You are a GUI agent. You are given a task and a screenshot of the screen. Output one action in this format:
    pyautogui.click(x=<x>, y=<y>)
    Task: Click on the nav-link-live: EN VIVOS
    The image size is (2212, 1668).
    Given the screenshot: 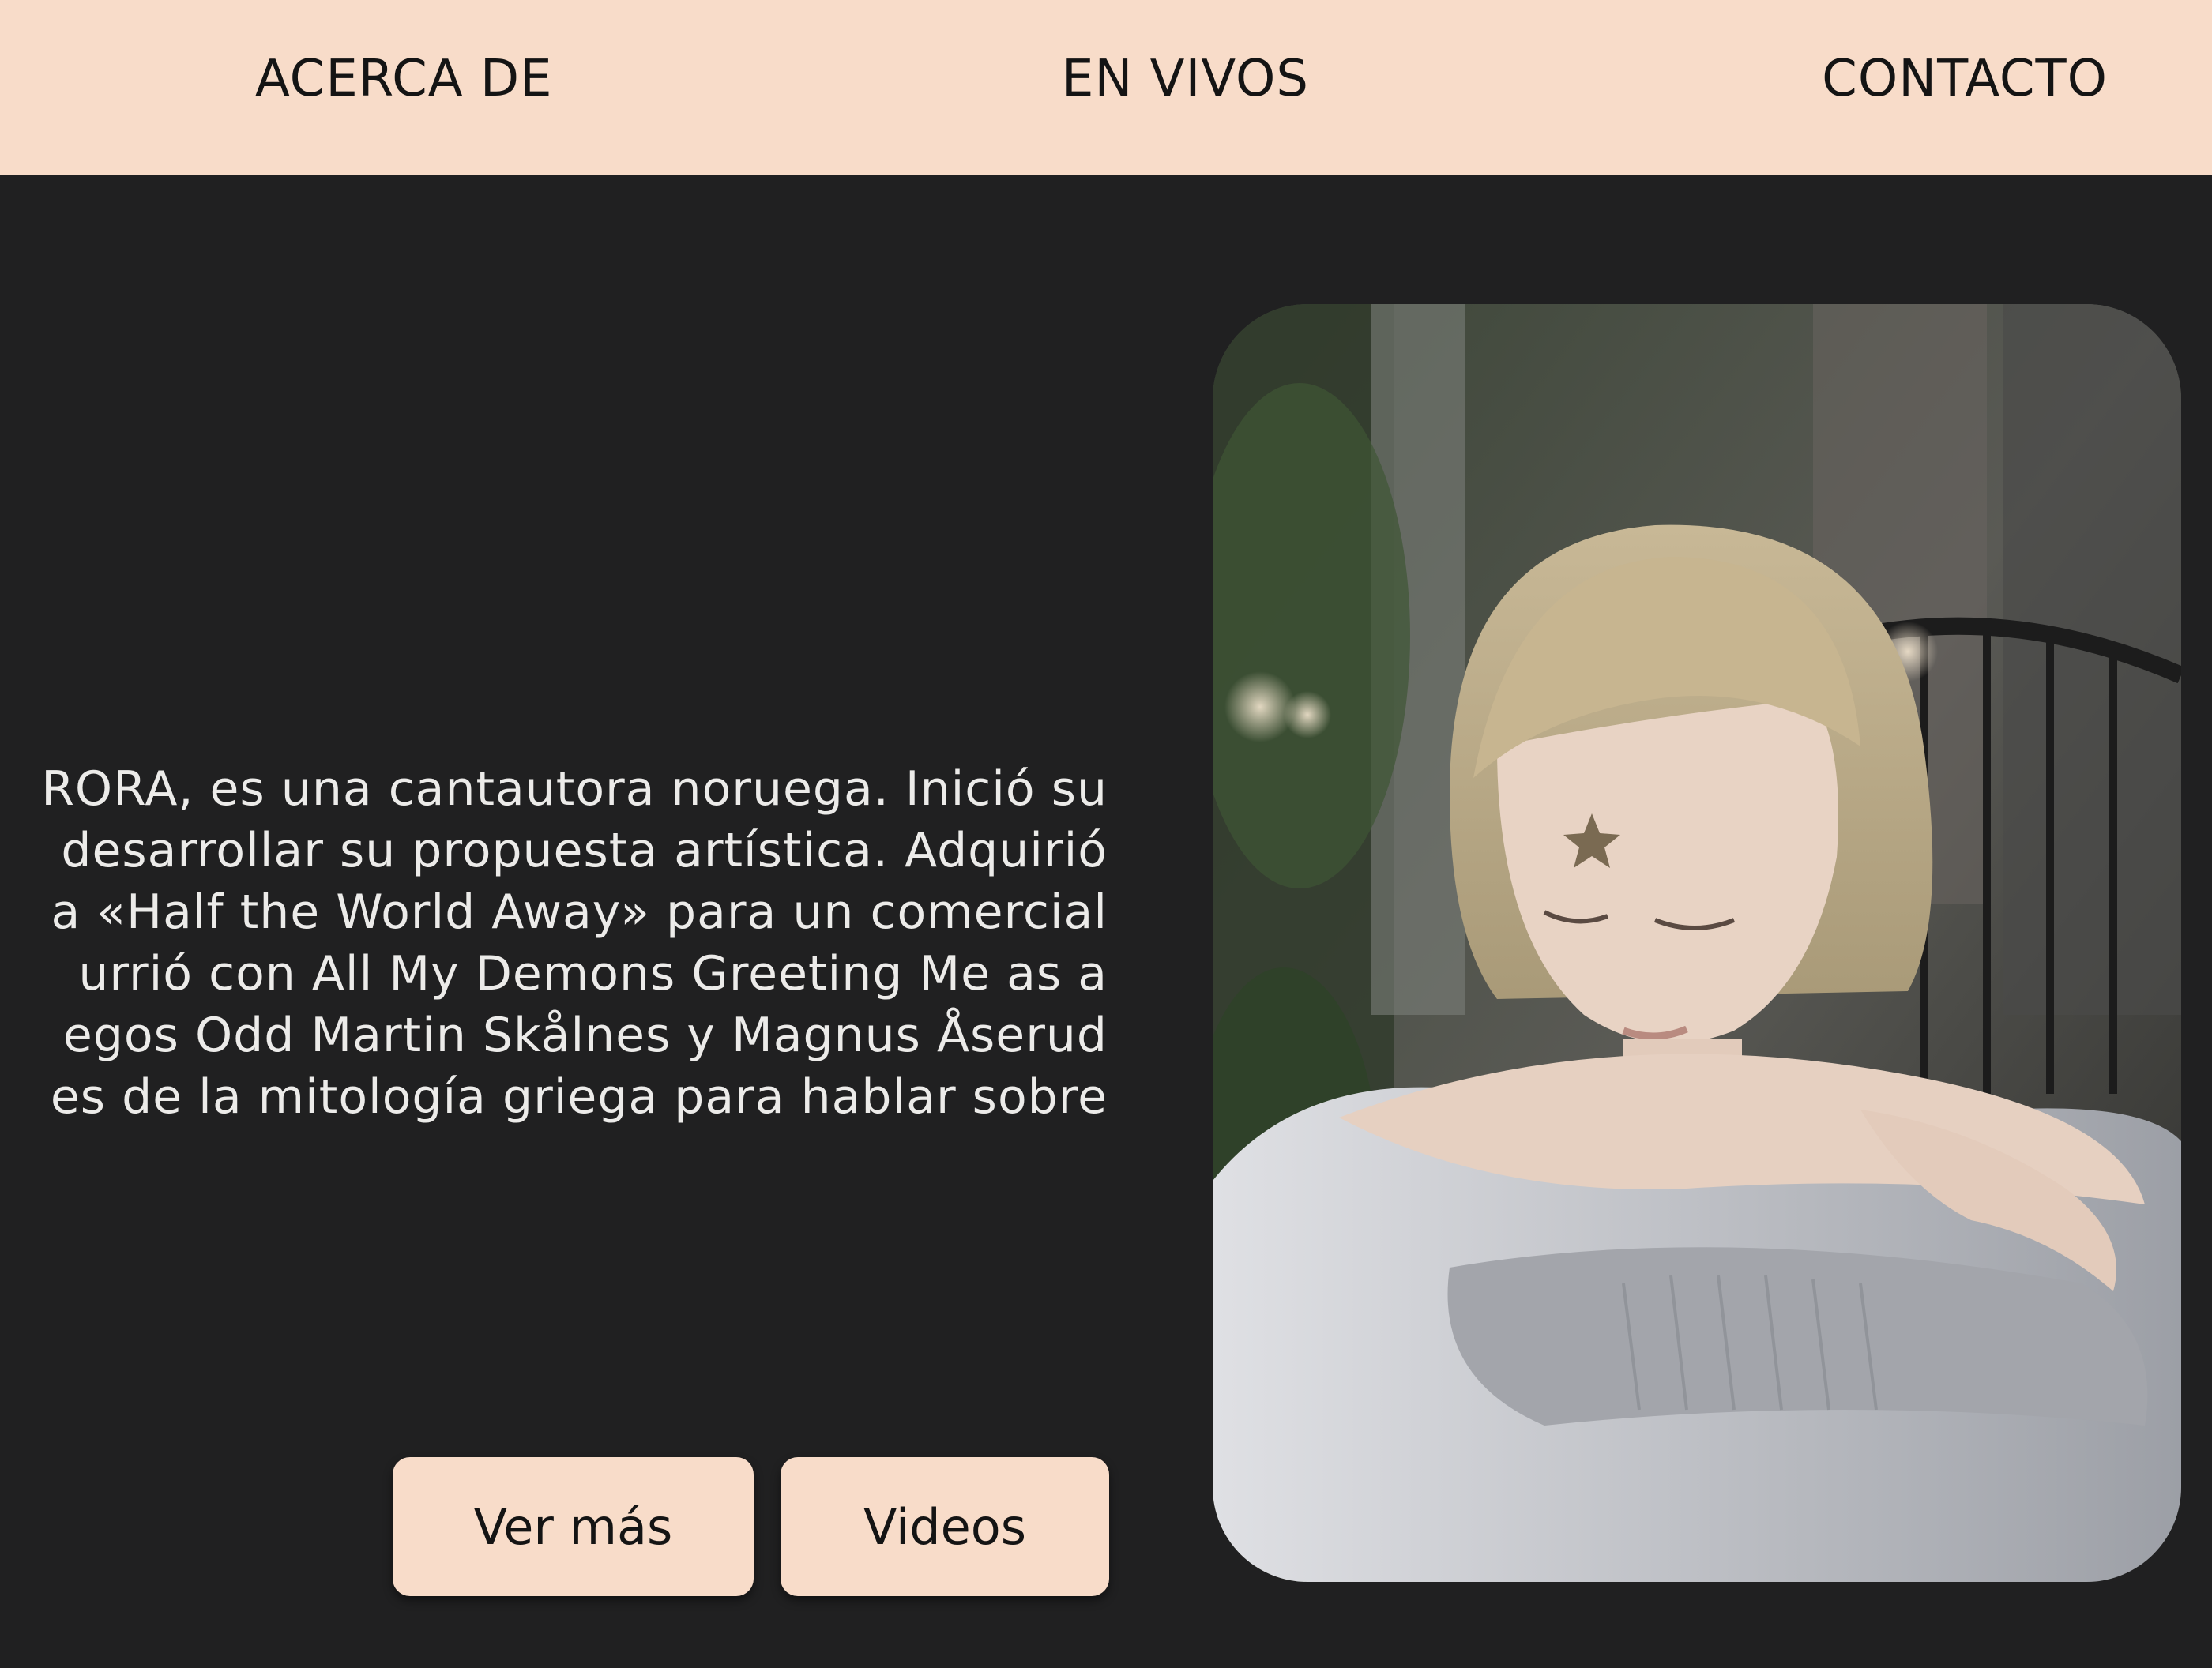 What is the action you would take?
    pyautogui.click(x=1186, y=79)
    